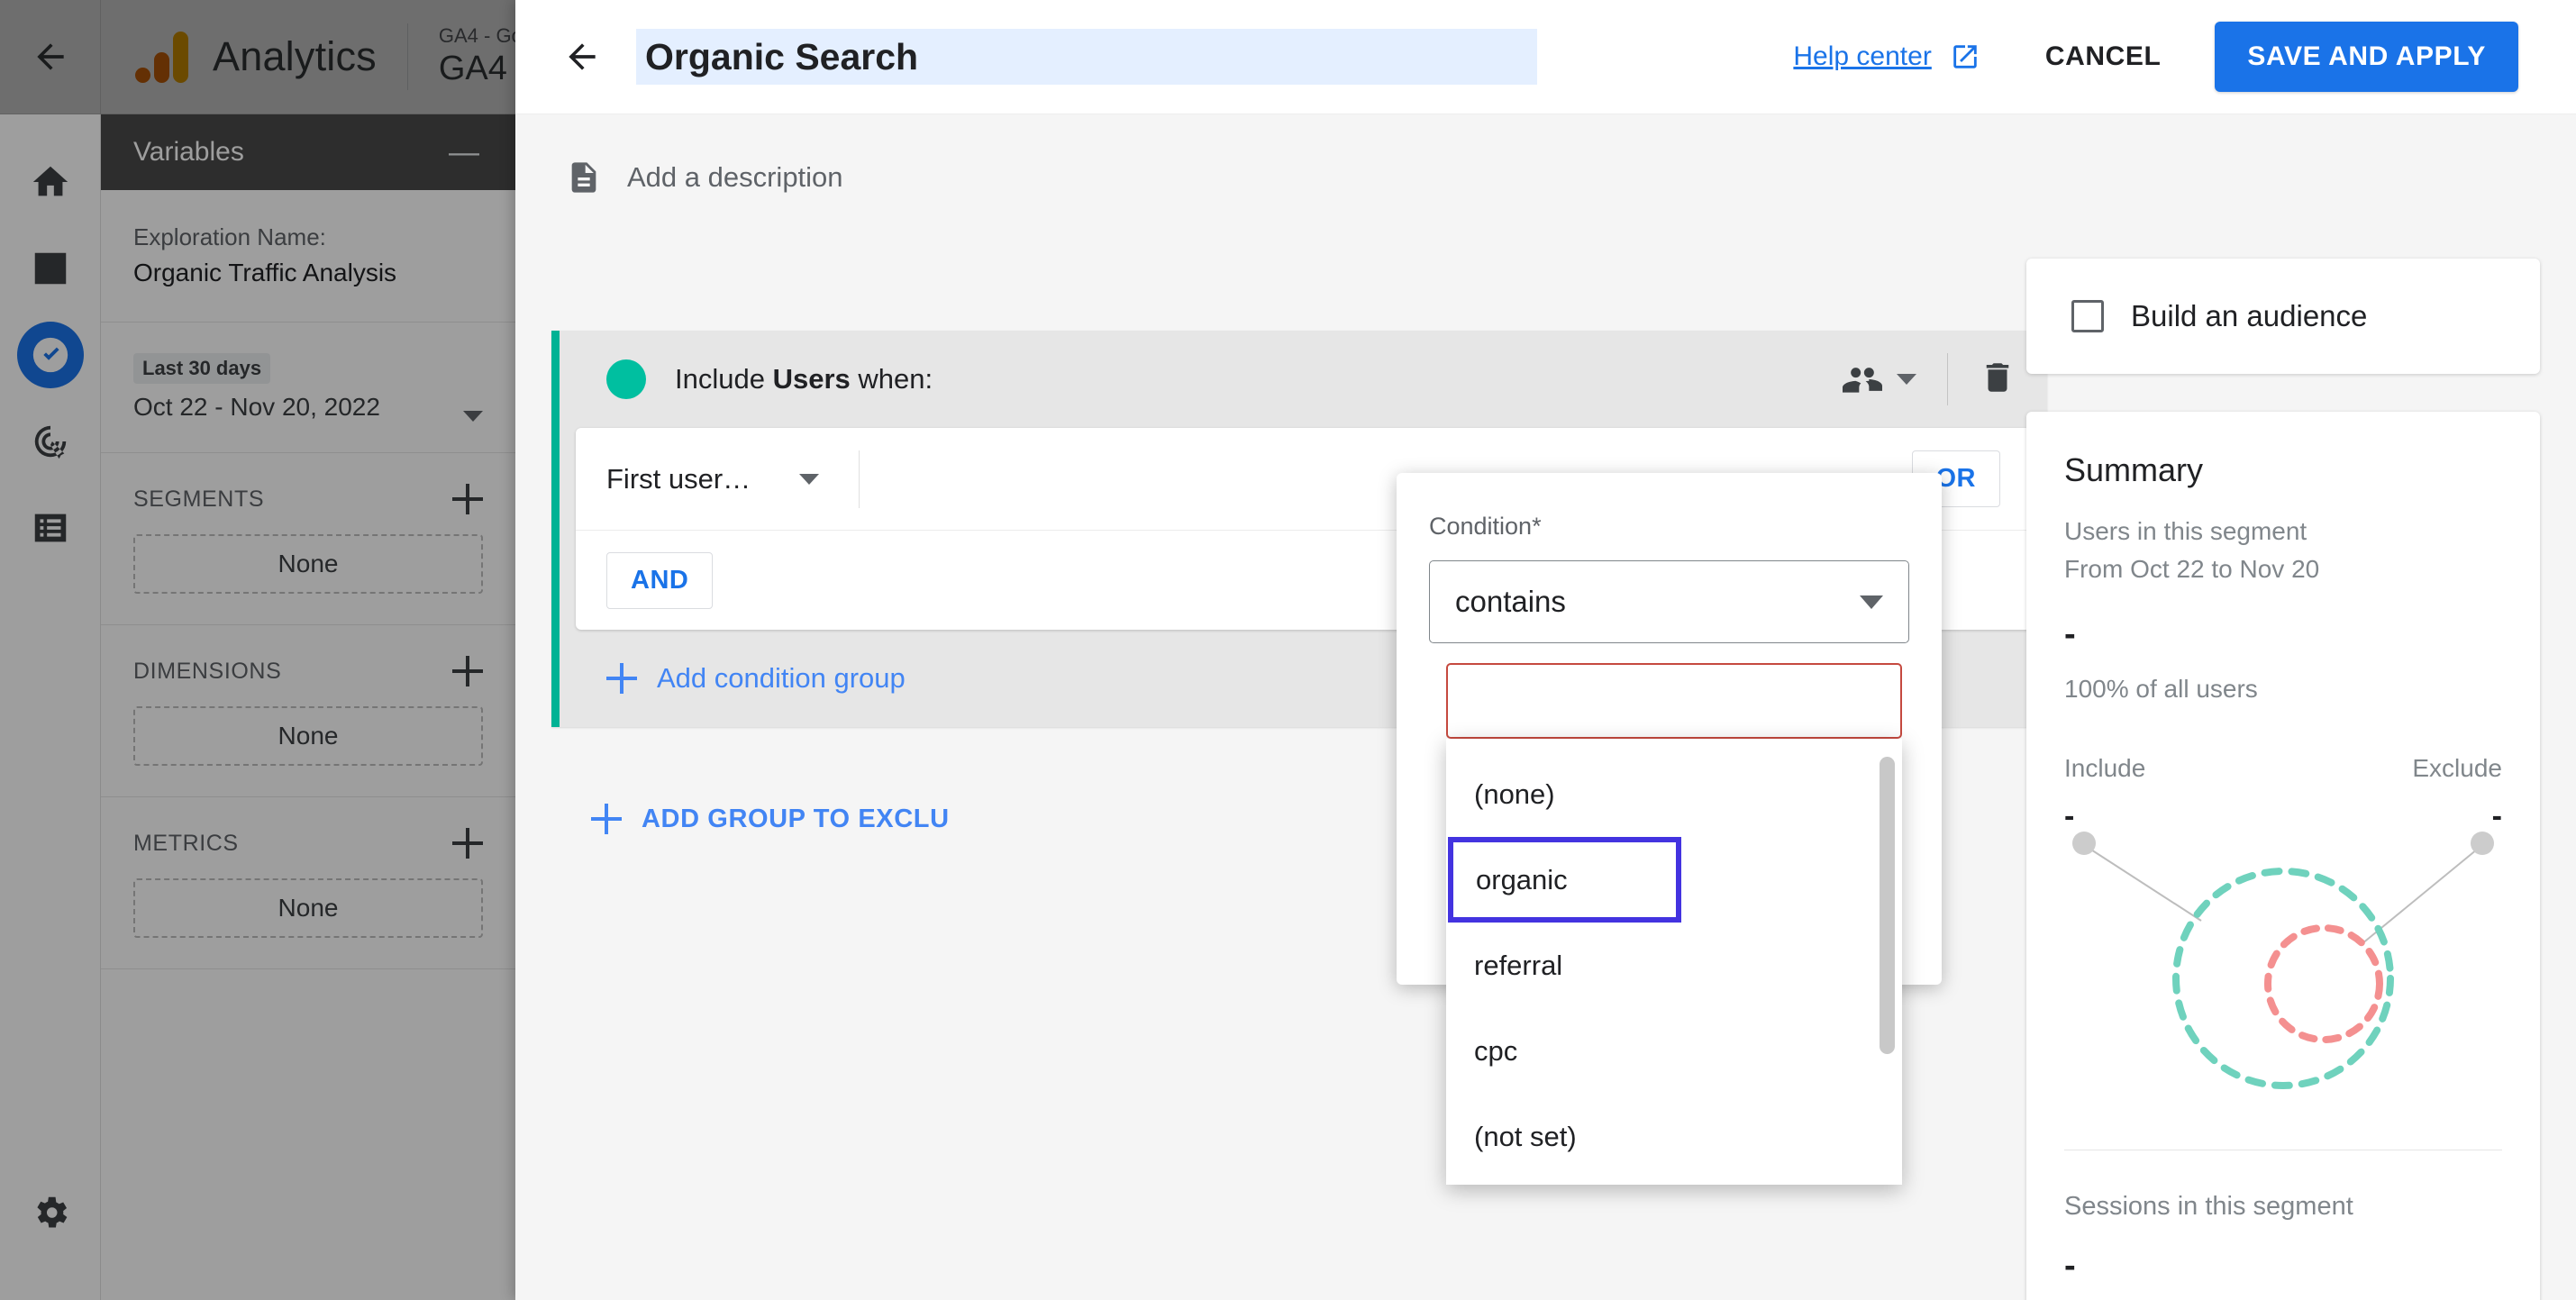 The width and height of the screenshot is (2576, 1300). Describe the element at coordinates (811, 379) in the screenshot. I see `scope-word: Users` at that location.